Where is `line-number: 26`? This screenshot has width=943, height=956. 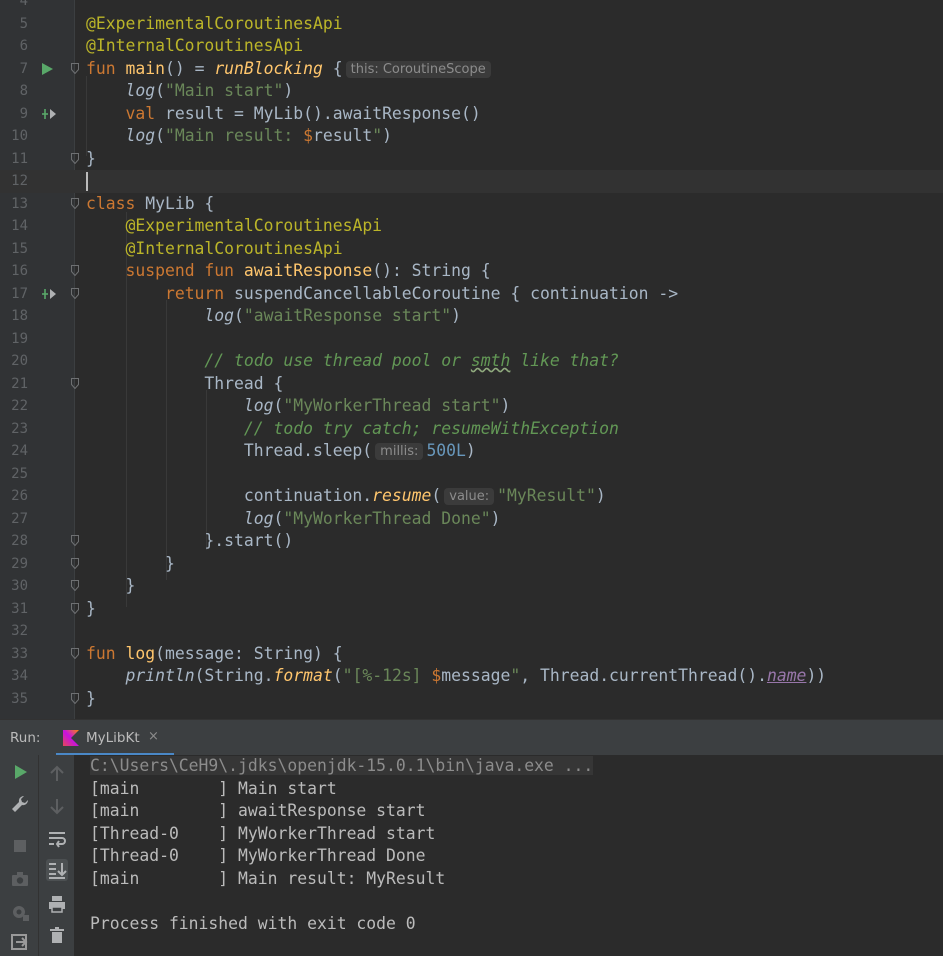 line-number: 26 is located at coordinates (14, 496).